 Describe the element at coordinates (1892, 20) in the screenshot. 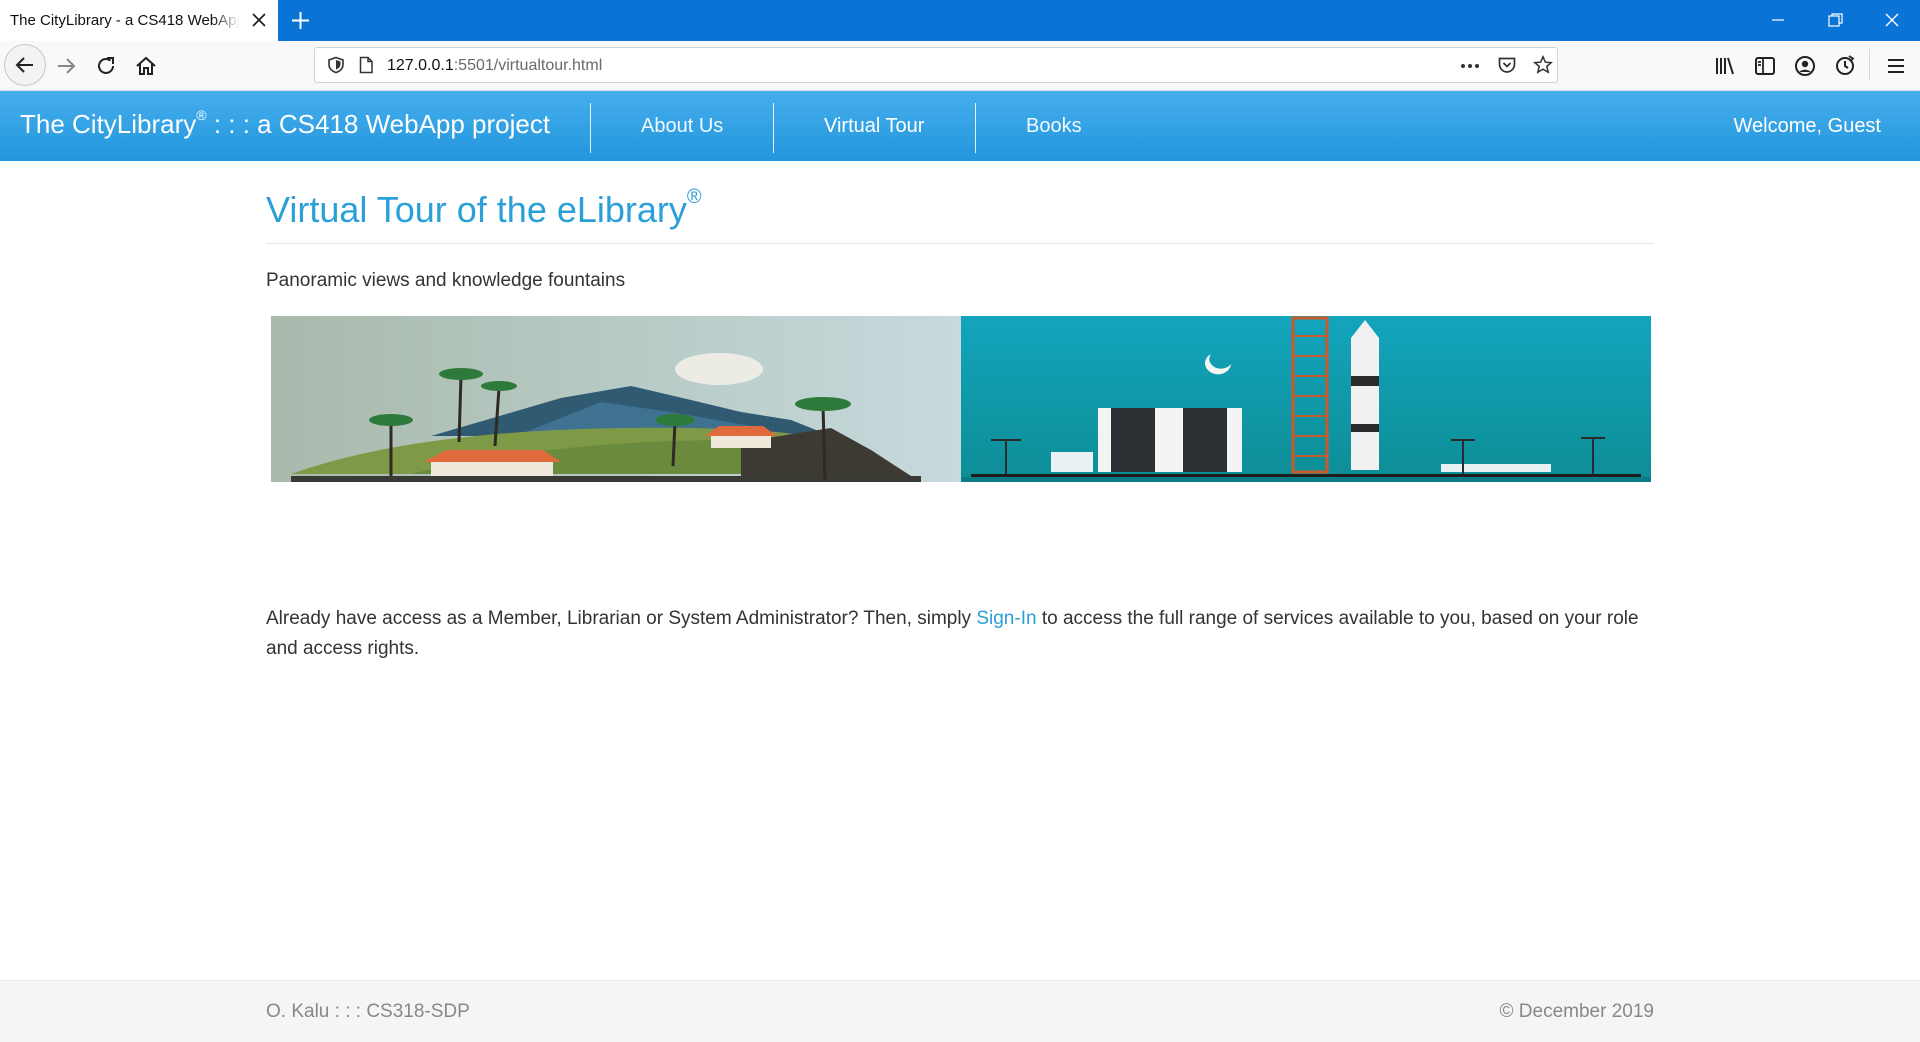

I see `window-close-icon` at that location.